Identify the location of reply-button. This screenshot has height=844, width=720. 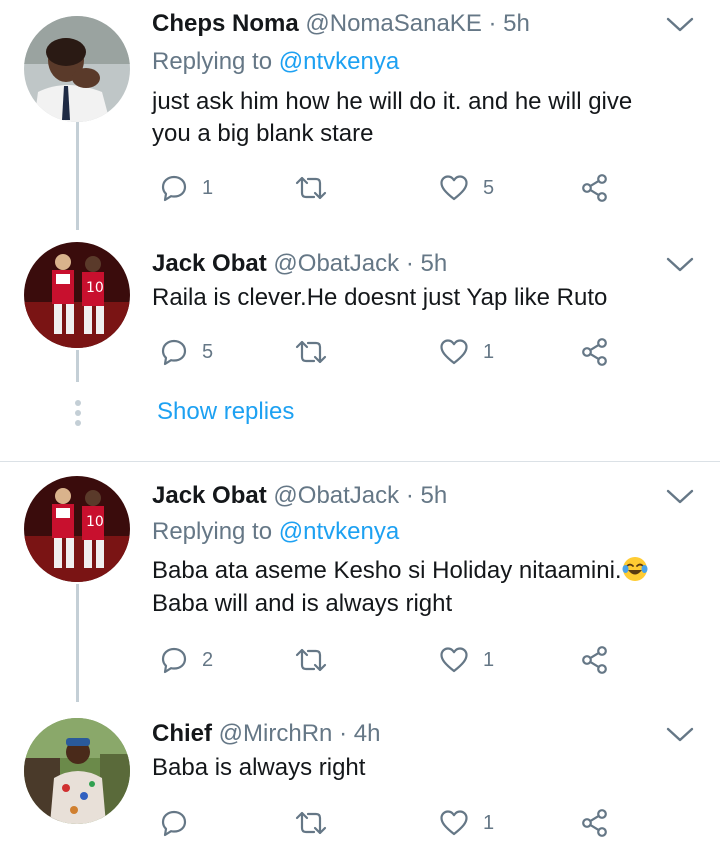
(181, 823).